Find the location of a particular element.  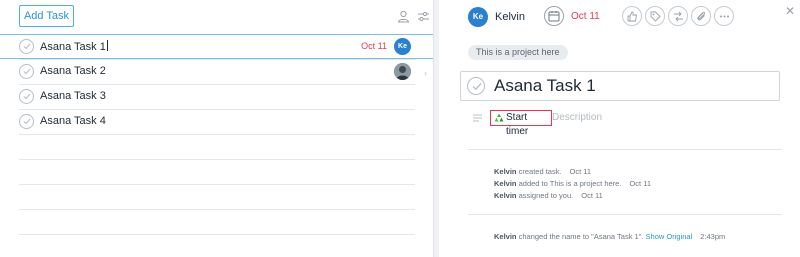

task-name: Asana Task 2 is located at coordinates (73, 71).